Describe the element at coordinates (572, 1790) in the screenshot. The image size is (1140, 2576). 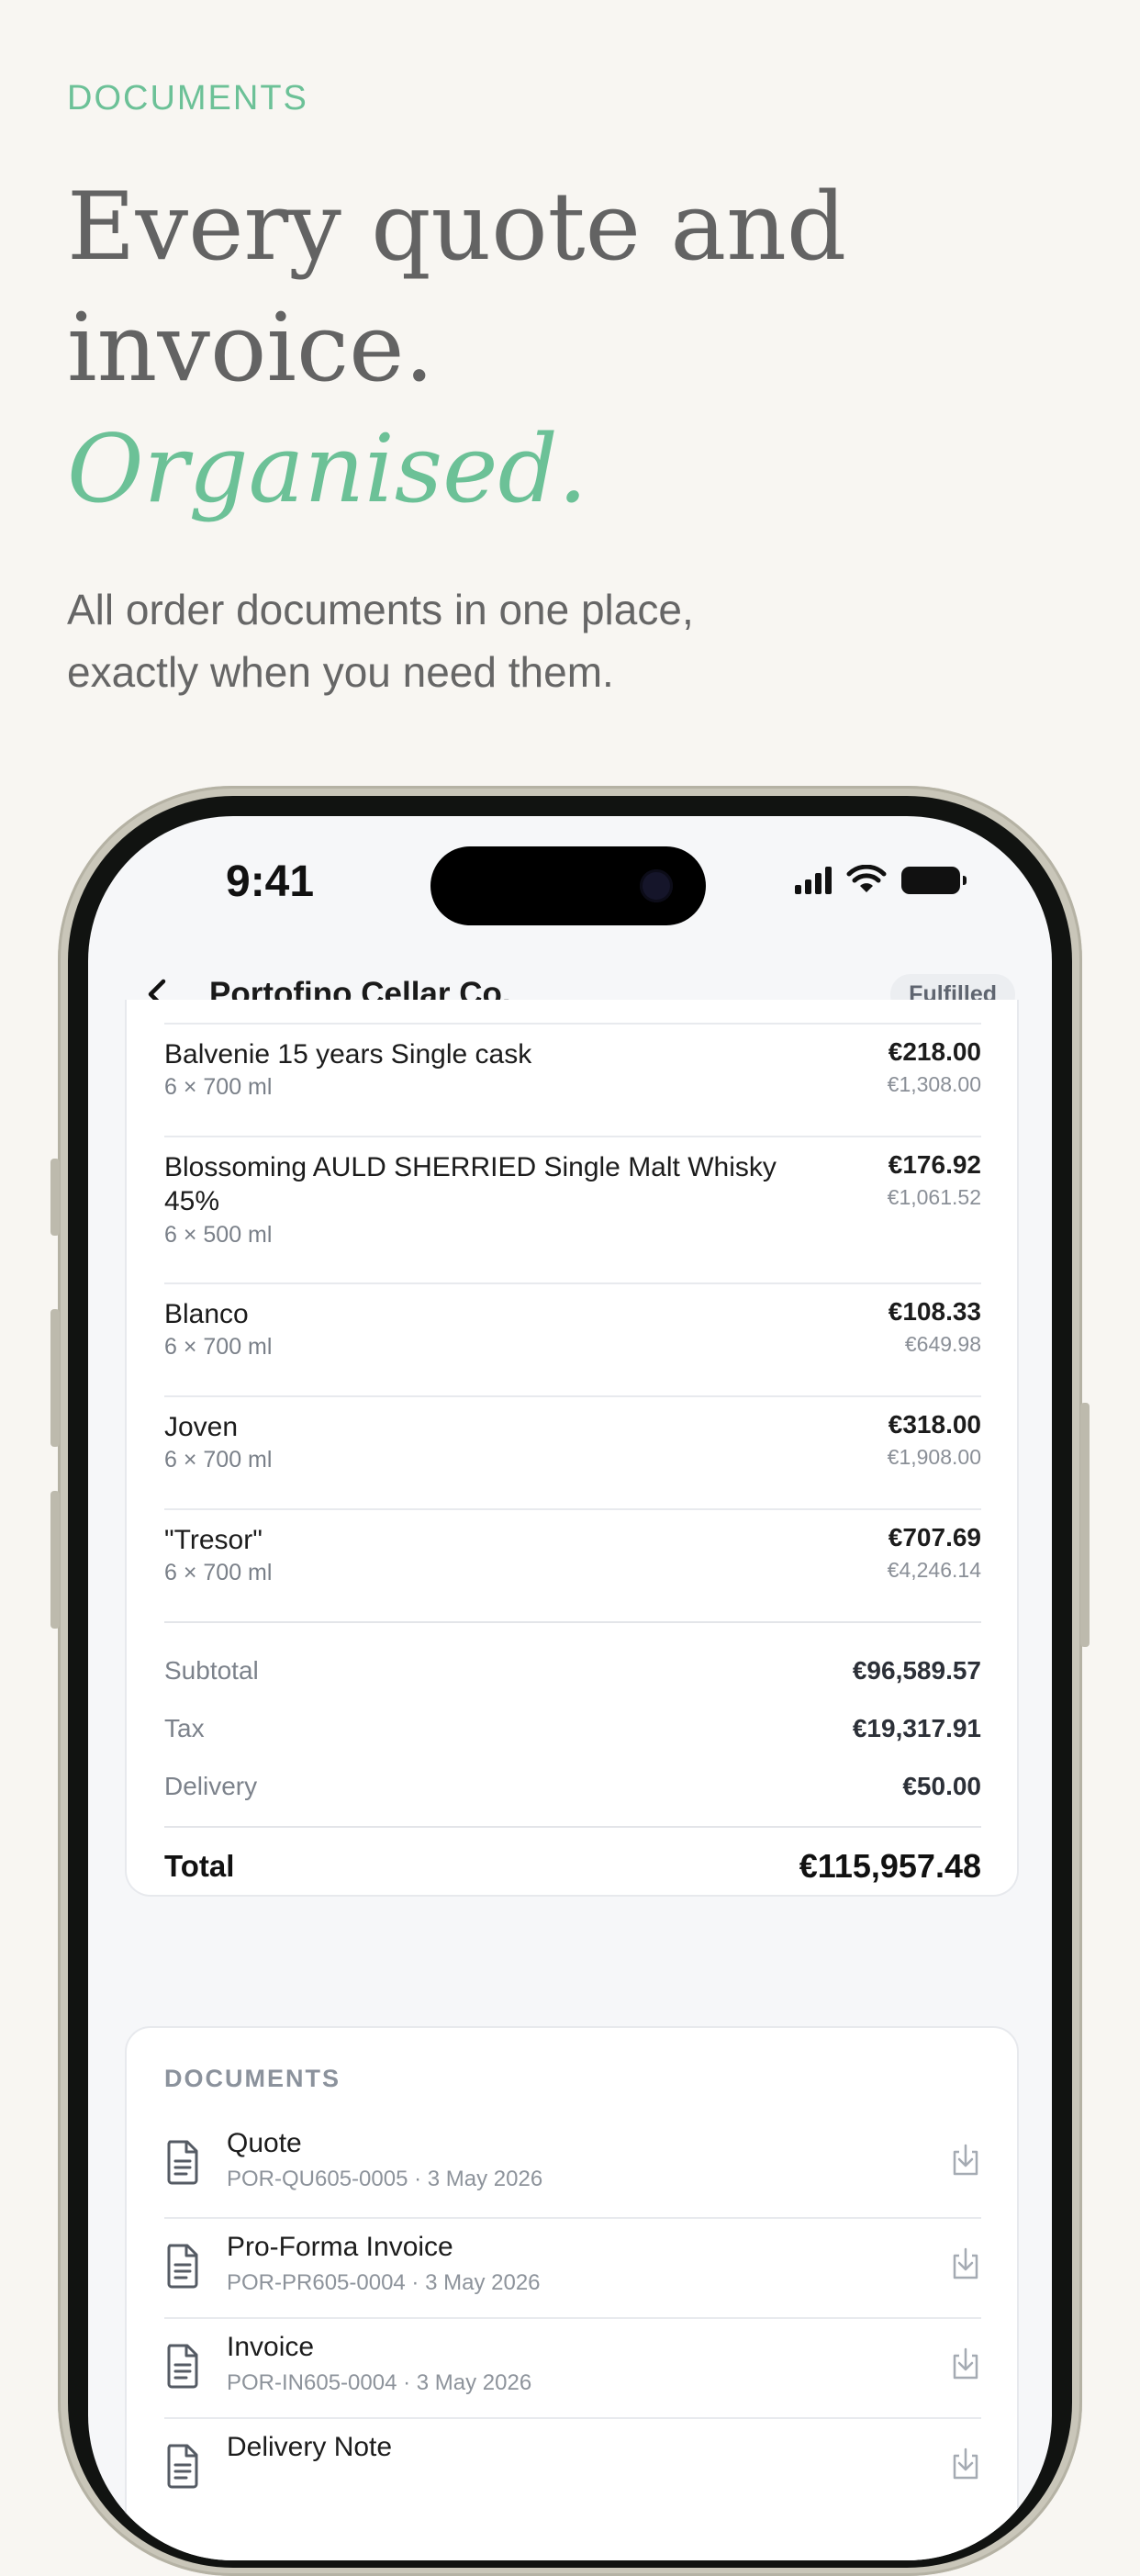
I see `delivery-row: Delivery €50.00` at that location.